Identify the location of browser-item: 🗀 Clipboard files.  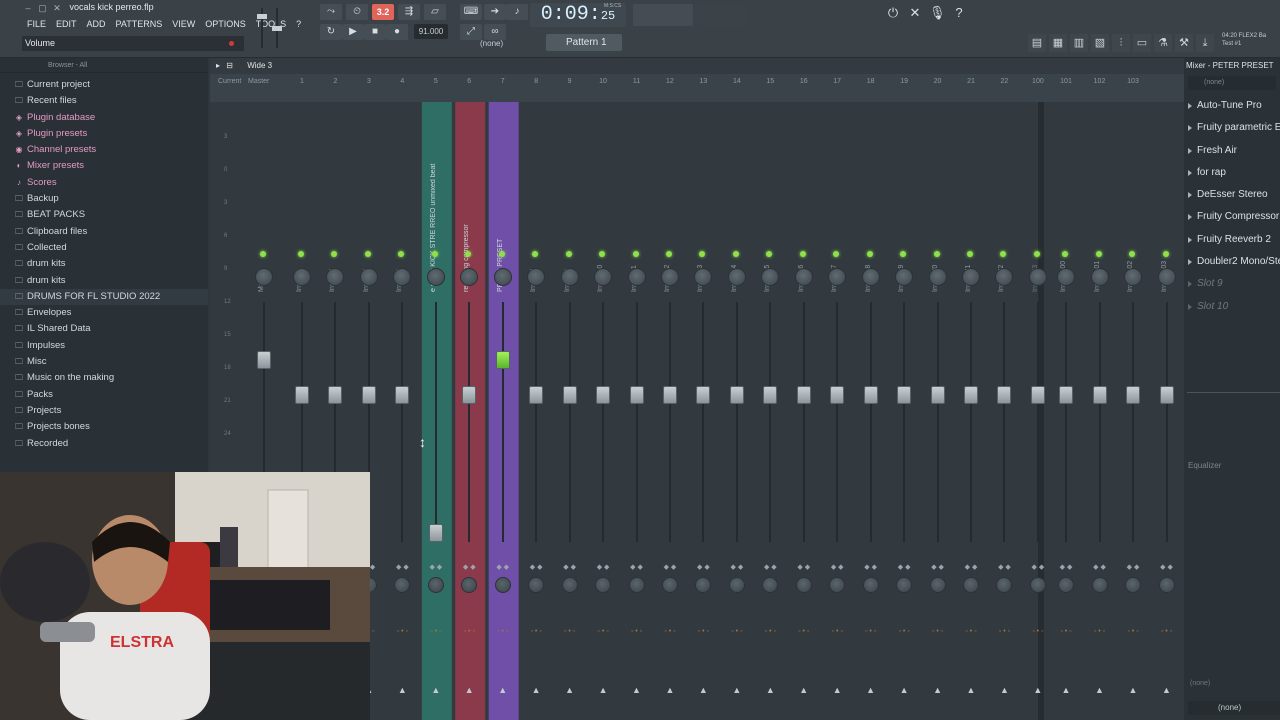
(104, 232).